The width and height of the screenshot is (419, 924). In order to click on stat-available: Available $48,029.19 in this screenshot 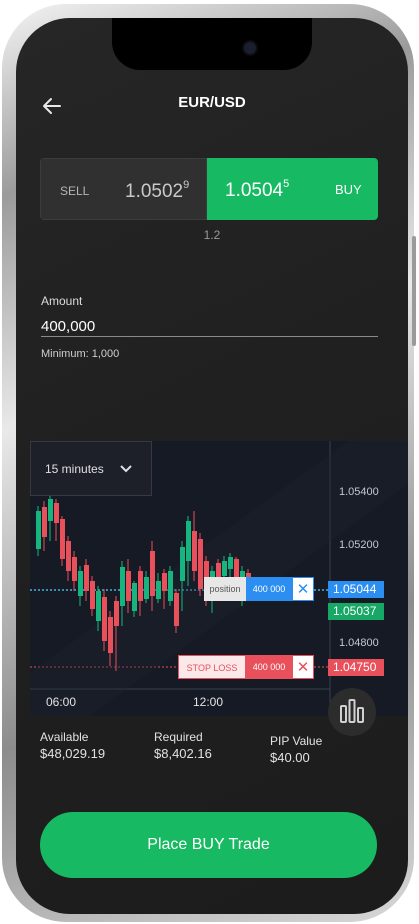, I will do `click(72, 745)`.